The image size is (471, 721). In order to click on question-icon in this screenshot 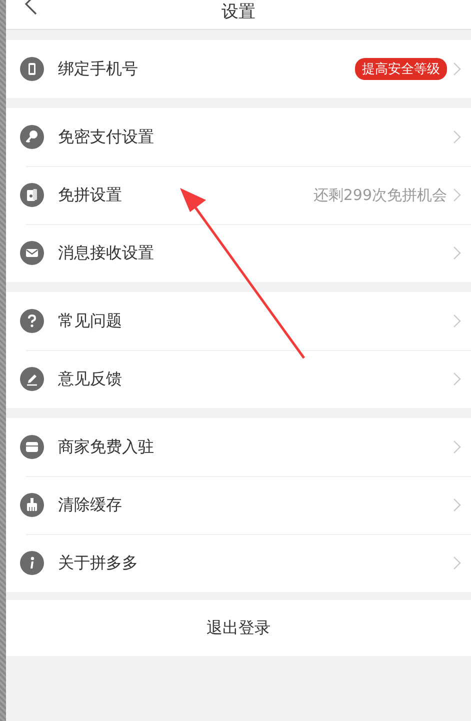, I will do `click(32, 321)`.